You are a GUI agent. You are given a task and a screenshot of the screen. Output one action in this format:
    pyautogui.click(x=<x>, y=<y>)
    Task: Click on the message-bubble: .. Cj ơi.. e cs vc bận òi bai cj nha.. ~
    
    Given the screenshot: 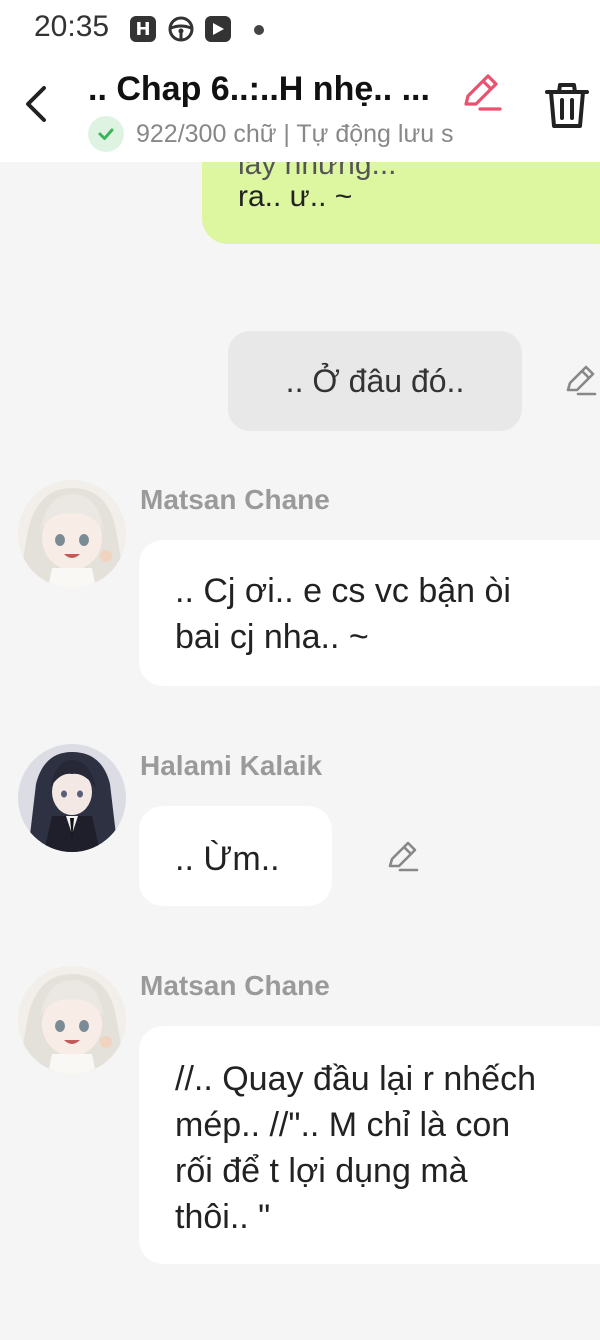 What is the action you would take?
    pyautogui.click(x=369, y=613)
    